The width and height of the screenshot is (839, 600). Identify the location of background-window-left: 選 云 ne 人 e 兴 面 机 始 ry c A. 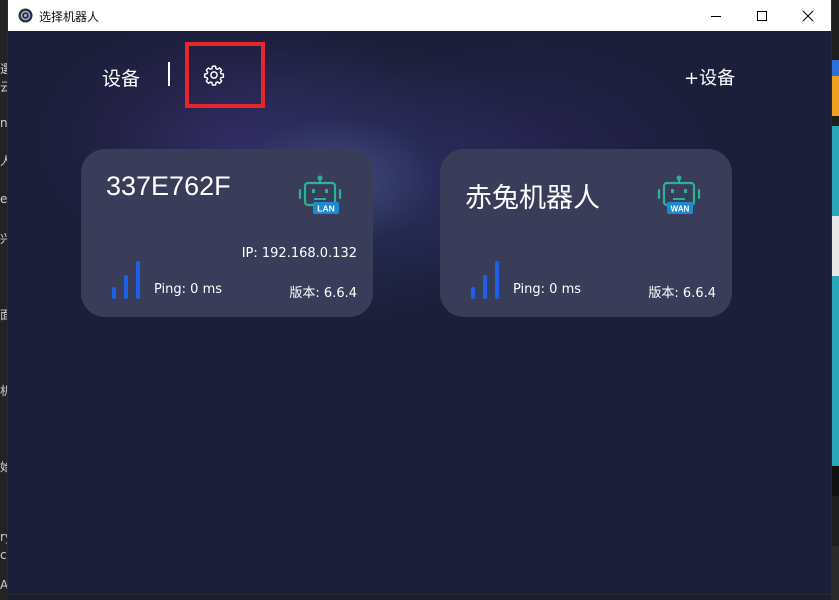
(4, 300).